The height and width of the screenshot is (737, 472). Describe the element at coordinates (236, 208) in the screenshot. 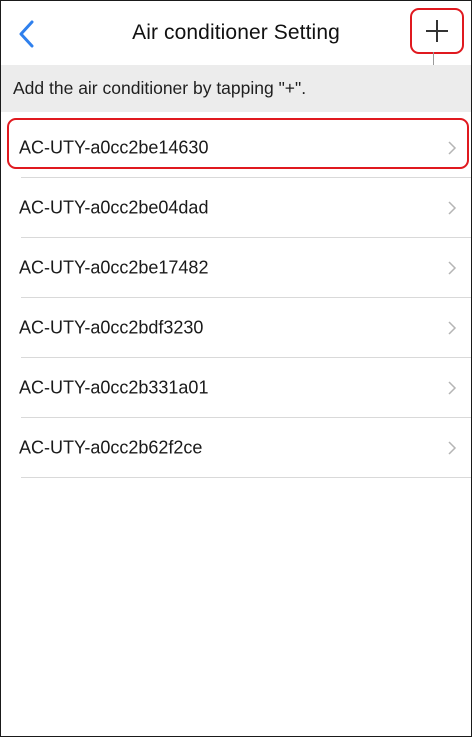

I see `list-item: AC-UTY-a0cc2be04dad` at that location.